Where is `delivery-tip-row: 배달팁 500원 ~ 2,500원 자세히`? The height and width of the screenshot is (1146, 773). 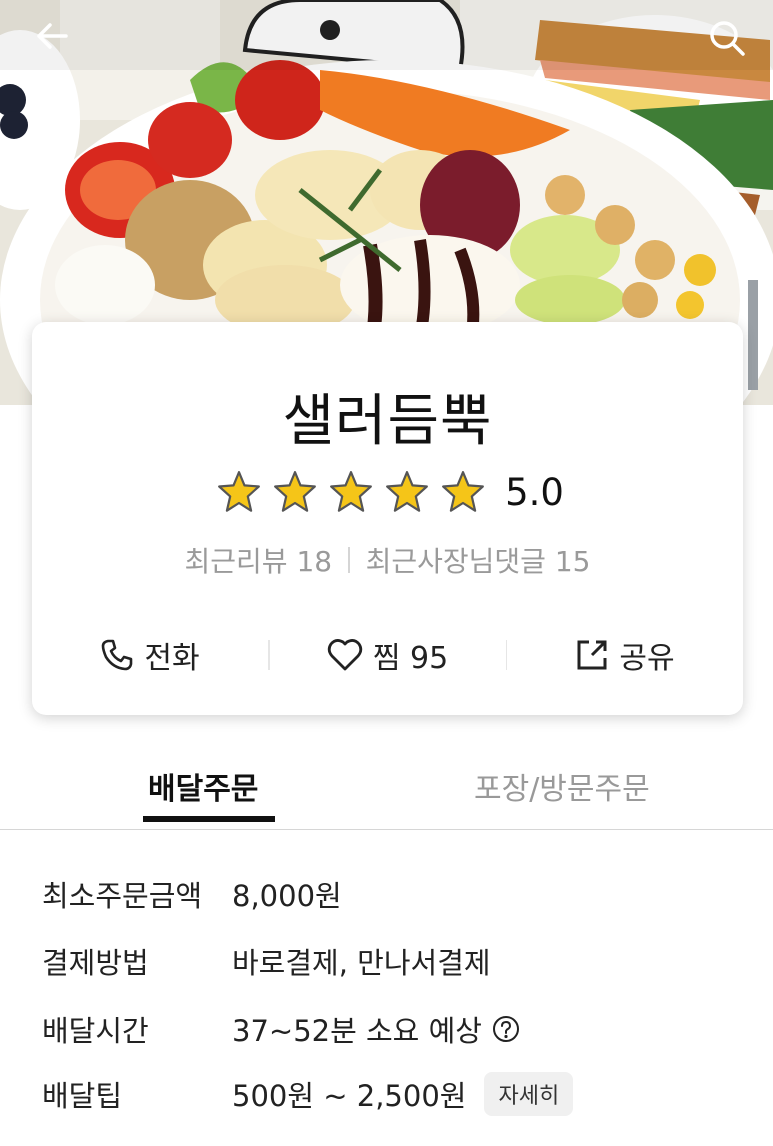 delivery-tip-row: 배달팁 500원 ~ 2,500원 자세히 is located at coordinates (308, 1094).